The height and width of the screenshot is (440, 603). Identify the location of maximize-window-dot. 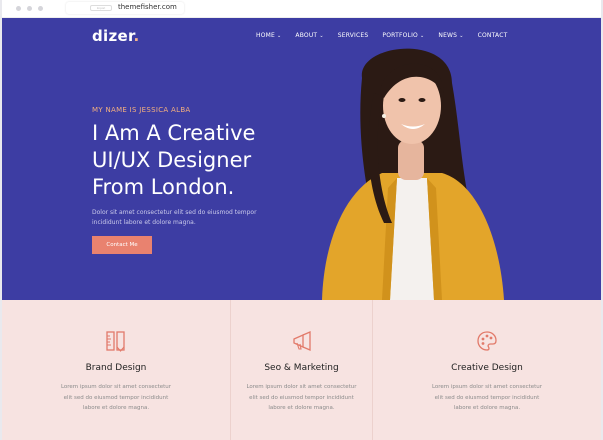
(40, 8).